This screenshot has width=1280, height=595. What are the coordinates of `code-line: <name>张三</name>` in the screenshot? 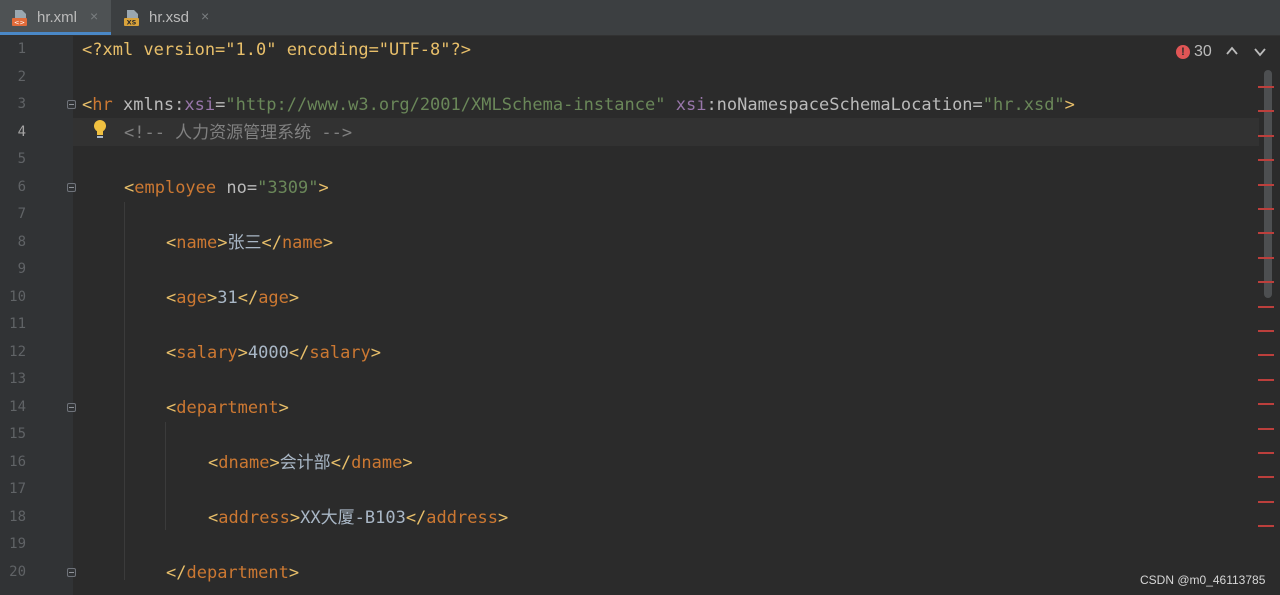 It's located at (249, 243).